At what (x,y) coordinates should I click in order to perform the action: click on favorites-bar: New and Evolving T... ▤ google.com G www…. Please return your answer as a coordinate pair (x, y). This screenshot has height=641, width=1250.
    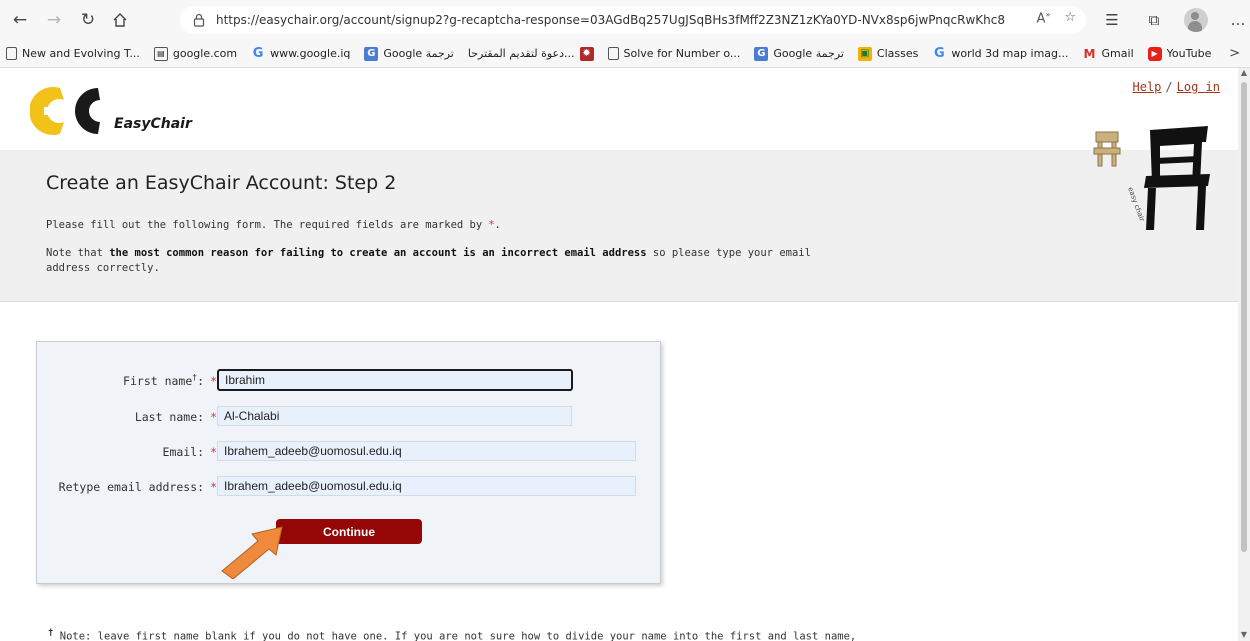
    Looking at the image, I should click on (625, 54).